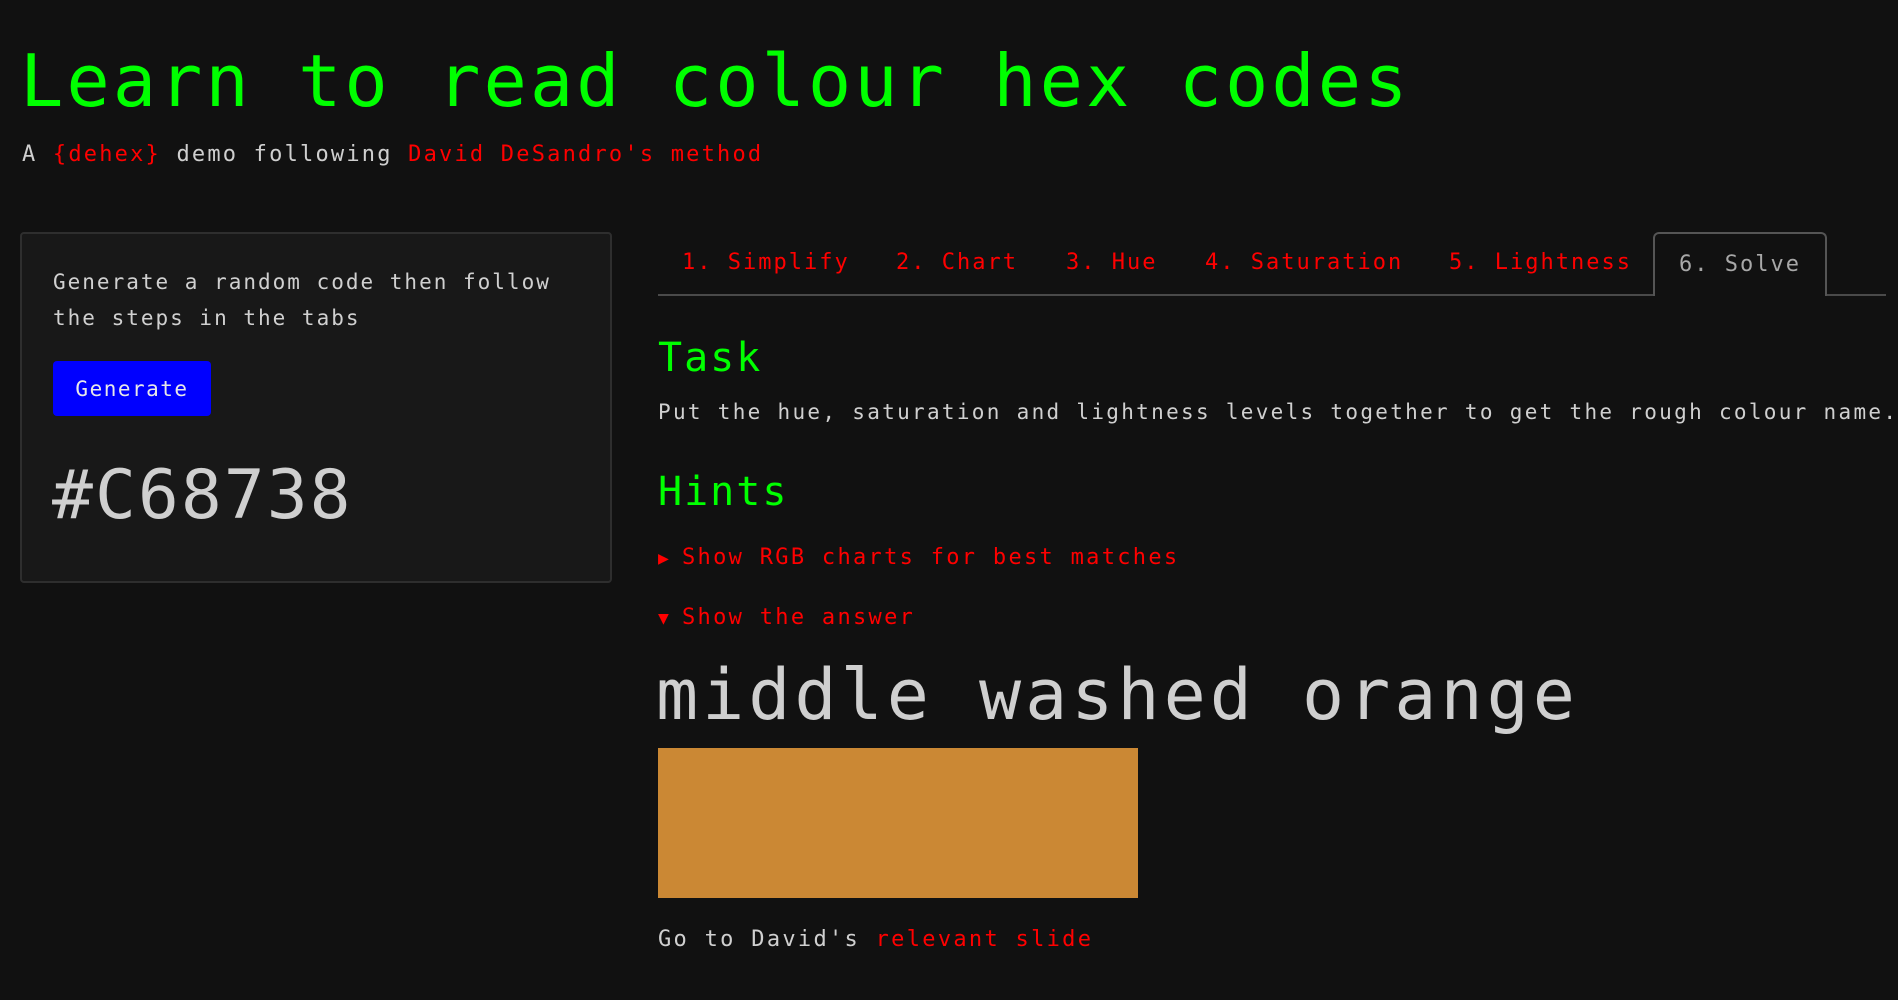 The height and width of the screenshot is (1000, 1898). Describe the element at coordinates (285, 154) in the screenshot. I see `subtitle-middle: demo following` at that location.